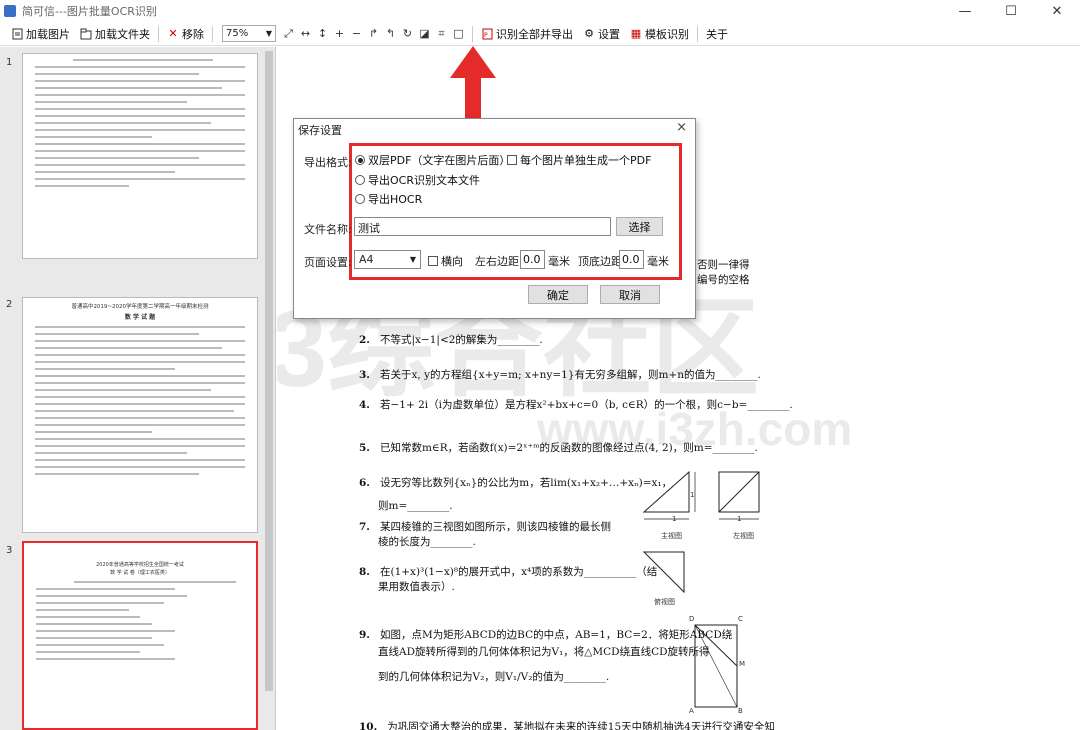 The height and width of the screenshot is (730, 1080). What do you see at coordinates (140, 415) in the screenshot?
I see `page-thumbnail: 普通高中2019~2020学年度第二学期高一年级期末检测 数 学 试 题` at bounding box center [140, 415].